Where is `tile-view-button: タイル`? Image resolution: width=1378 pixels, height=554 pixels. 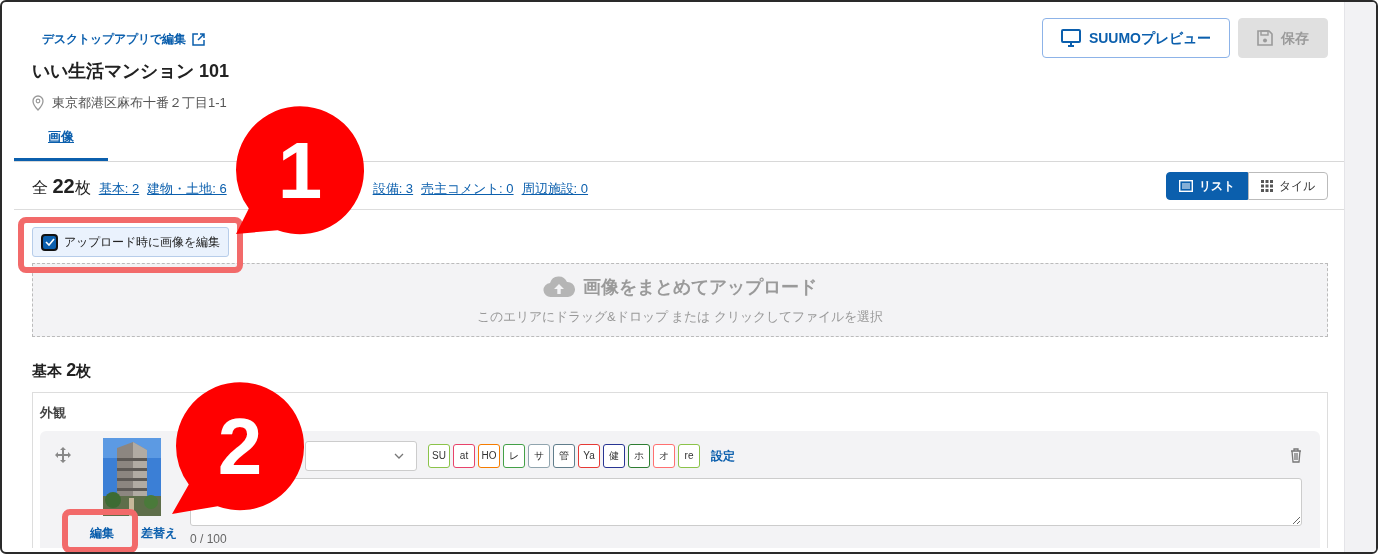
tile-view-button: タイル is located at coordinates (1288, 185).